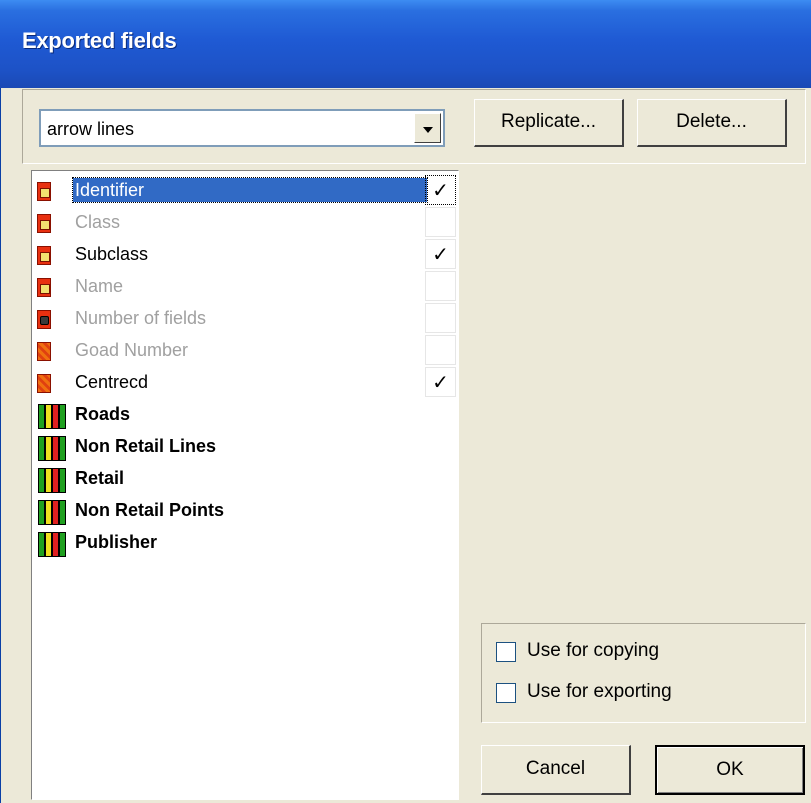 The height and width of the screenshot is (803, 811). I want to click on field-label: Name, so click(99, 286).